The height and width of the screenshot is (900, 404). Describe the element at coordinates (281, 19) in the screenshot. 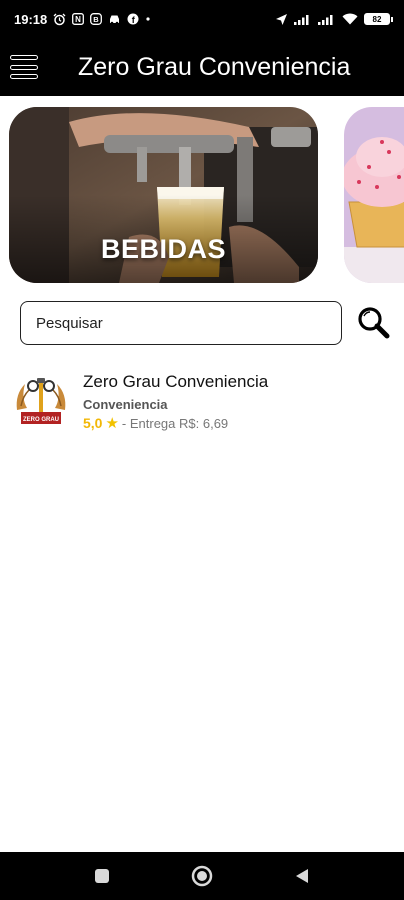

I see `location-icon` at that location.